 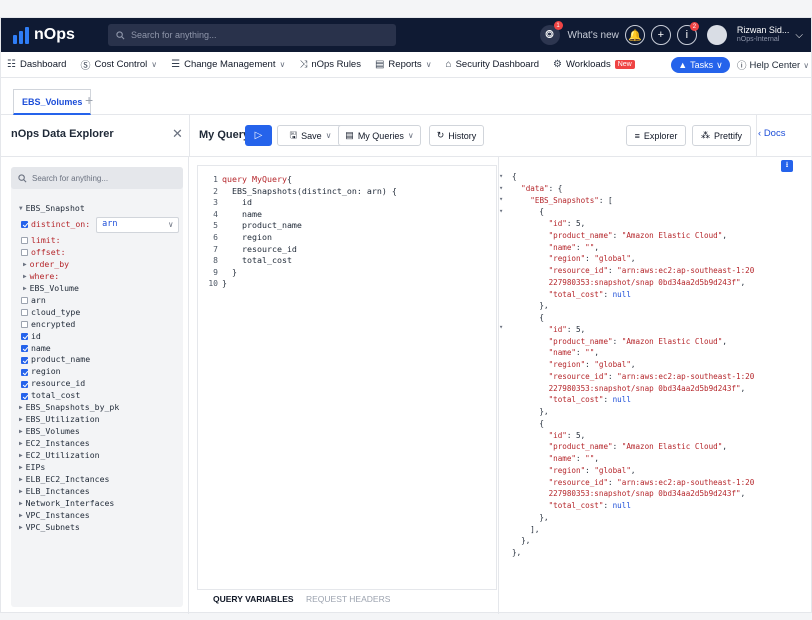 What do you see at coordinates (177, 134) in the screenshot?
I see `close-icon: ✕` at bounding box center [177, 134].